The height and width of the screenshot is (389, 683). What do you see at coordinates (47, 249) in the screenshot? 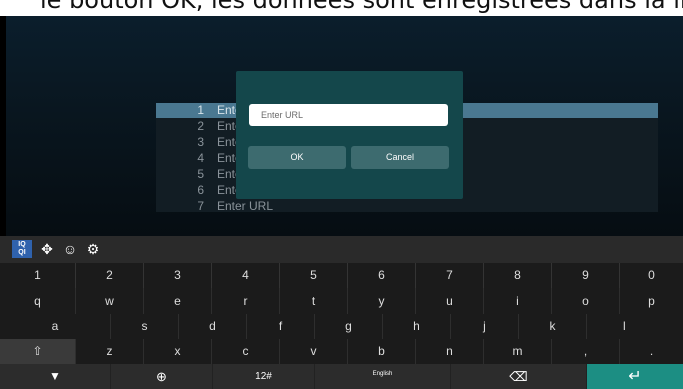
I see `move-icon: ✥` at bounding box center [47, 249].